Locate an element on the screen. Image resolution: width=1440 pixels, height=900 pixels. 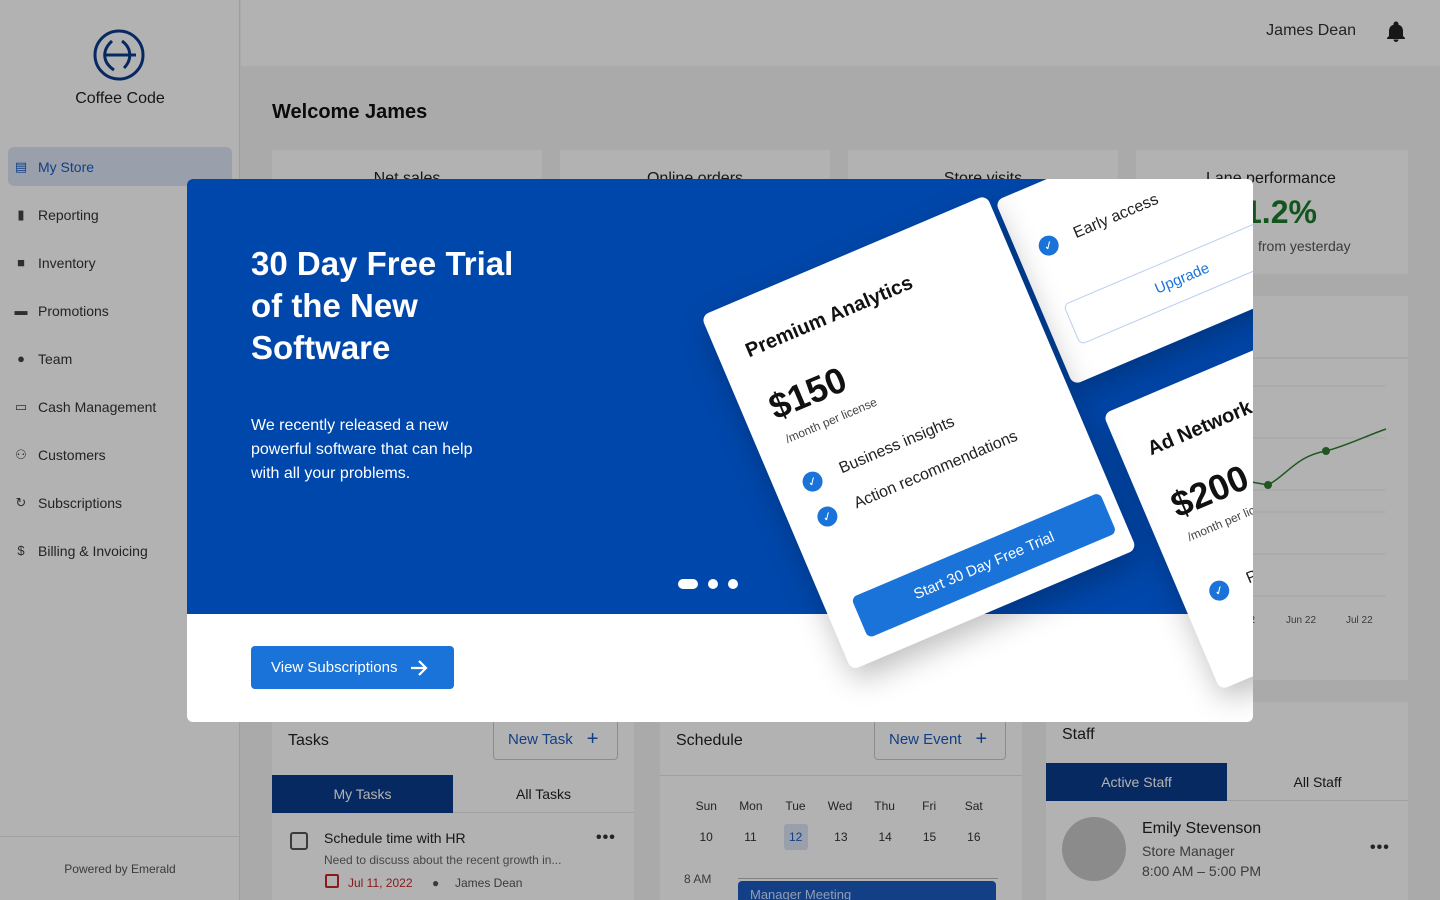
feature-label: Pers tar is located at coordinates (1248, 583).